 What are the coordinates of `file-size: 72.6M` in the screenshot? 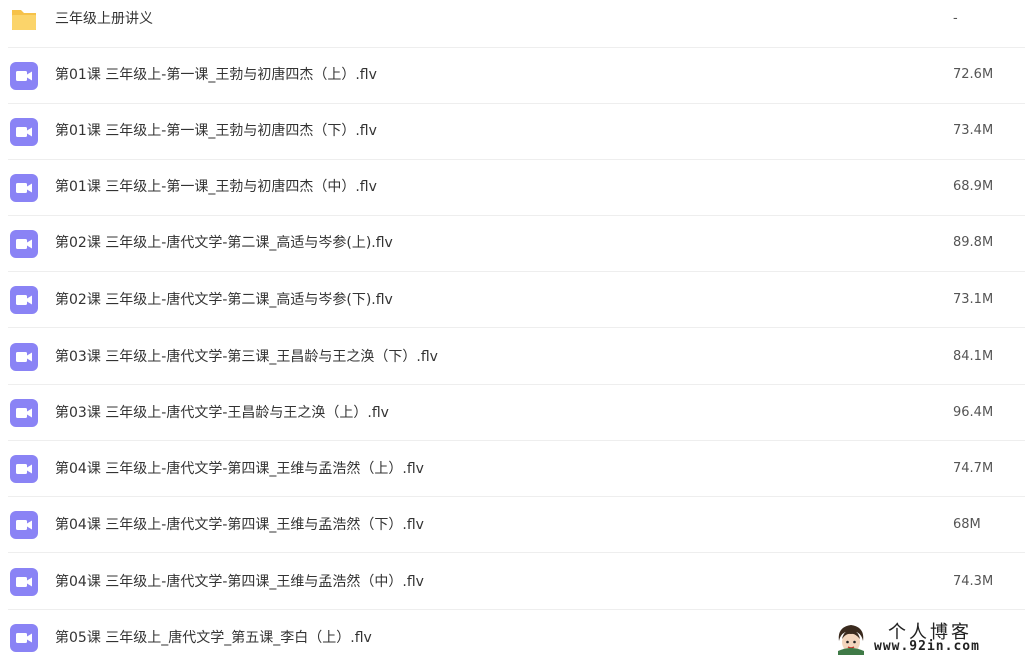 It's located at (973, 74).